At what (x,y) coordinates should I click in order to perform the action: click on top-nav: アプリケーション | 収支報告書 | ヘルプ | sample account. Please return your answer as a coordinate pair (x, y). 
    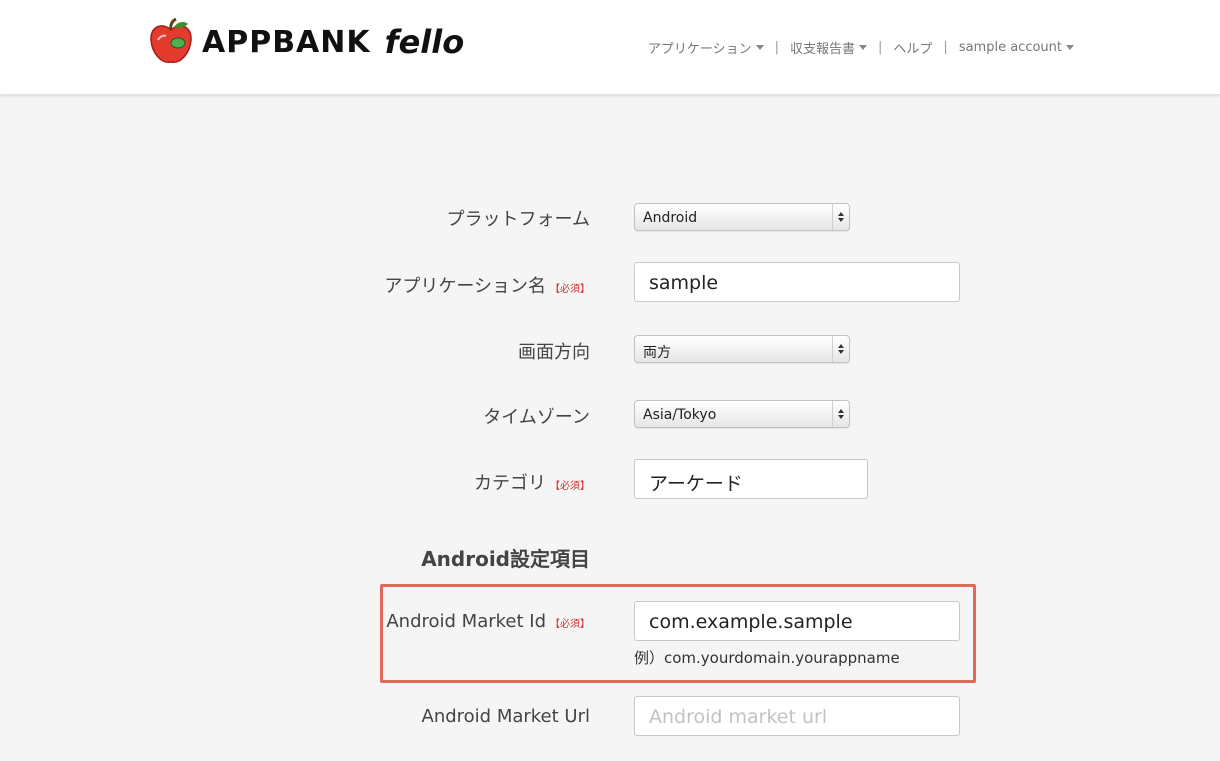
    Looking at the image, I should click on (861, 47).